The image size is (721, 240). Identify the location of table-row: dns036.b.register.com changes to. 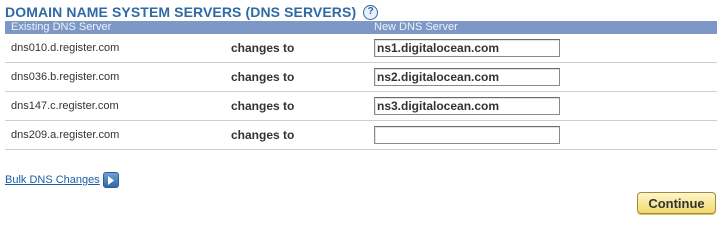
(361, 77).